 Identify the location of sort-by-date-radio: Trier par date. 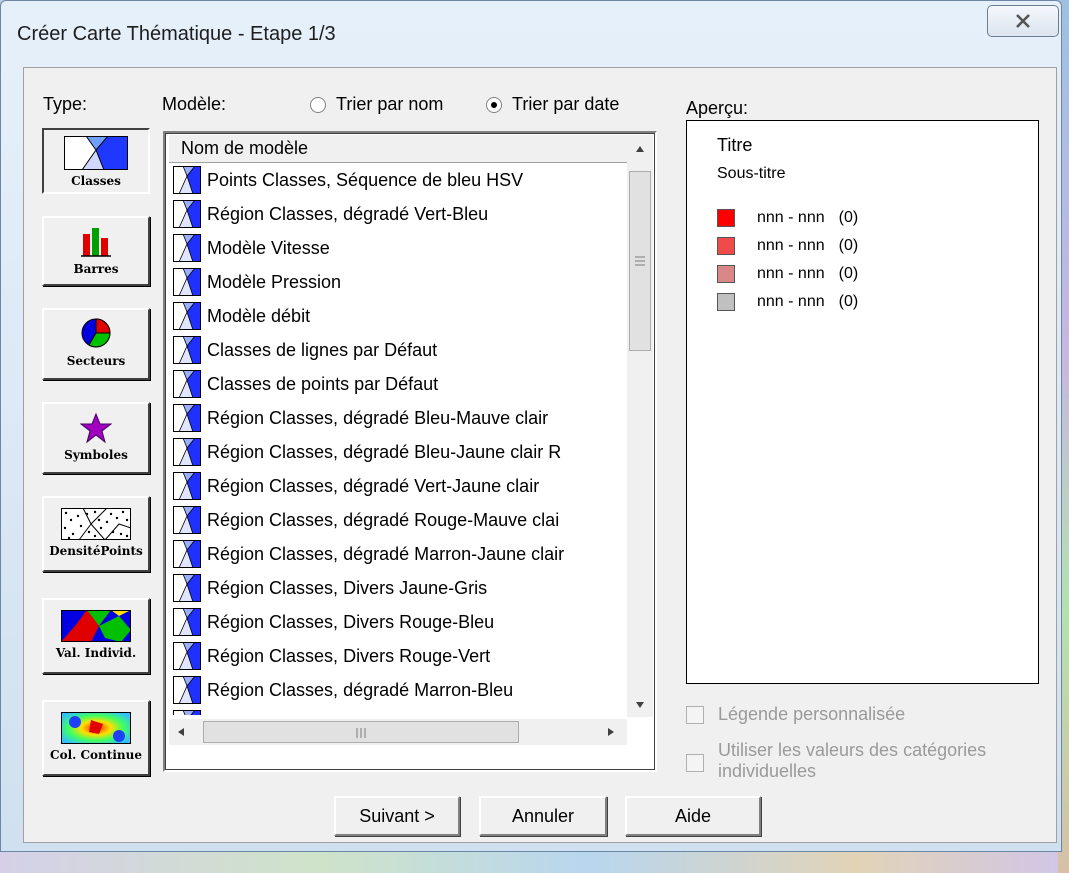
(552, 104).